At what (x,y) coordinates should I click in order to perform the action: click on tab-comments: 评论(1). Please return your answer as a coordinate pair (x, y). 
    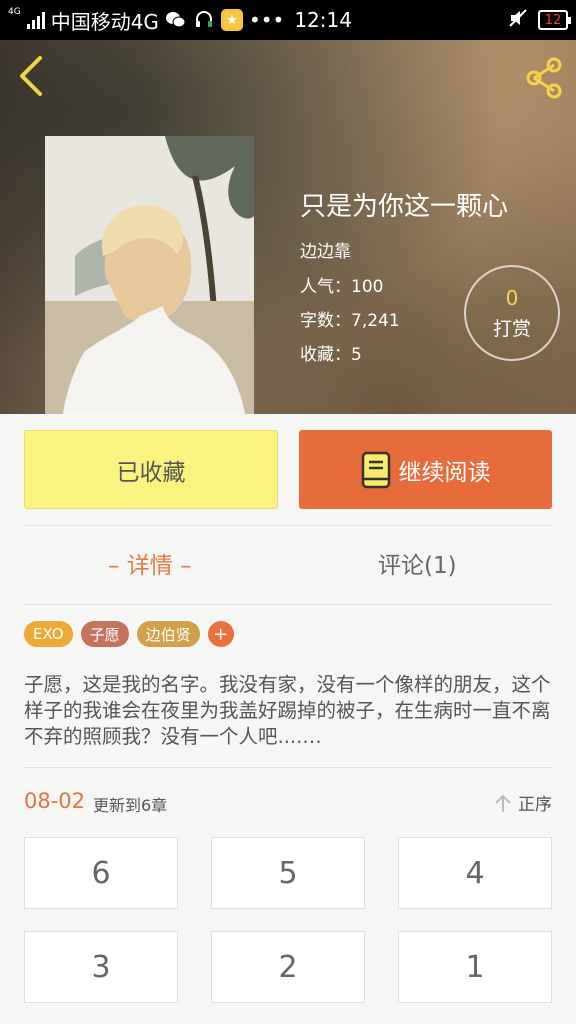
    Looking at the image, I should click on (417, 563).